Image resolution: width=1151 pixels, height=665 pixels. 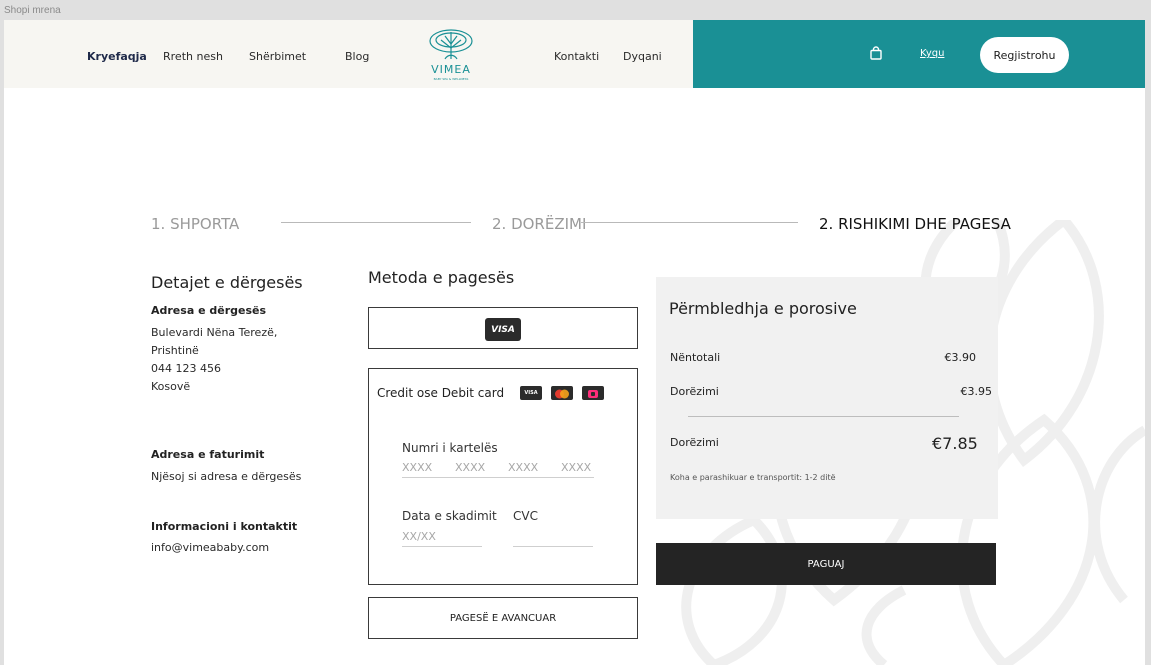 I want to click on logo-tagline: BABY SPA & WELLNESS, so click(x=451, y=79).